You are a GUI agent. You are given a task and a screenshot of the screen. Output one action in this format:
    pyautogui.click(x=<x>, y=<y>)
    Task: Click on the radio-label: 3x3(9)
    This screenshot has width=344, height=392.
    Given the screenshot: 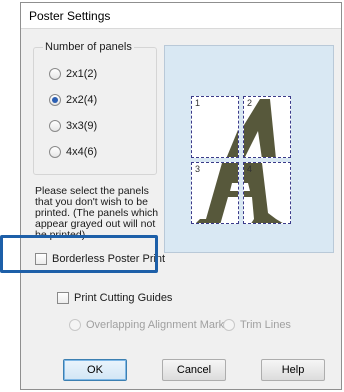 What is the action you would take?
    pyautogui.click(x=82, y=126)
    